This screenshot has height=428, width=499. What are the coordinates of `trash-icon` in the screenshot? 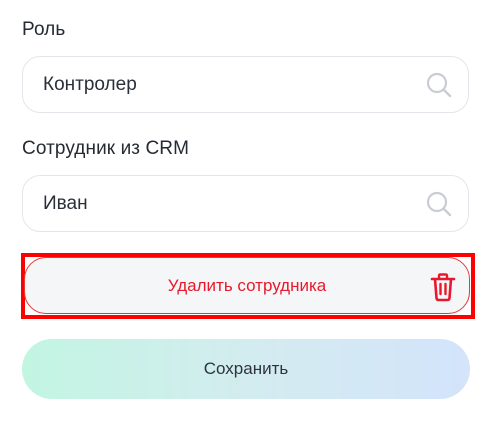 It's located at (443, 287).